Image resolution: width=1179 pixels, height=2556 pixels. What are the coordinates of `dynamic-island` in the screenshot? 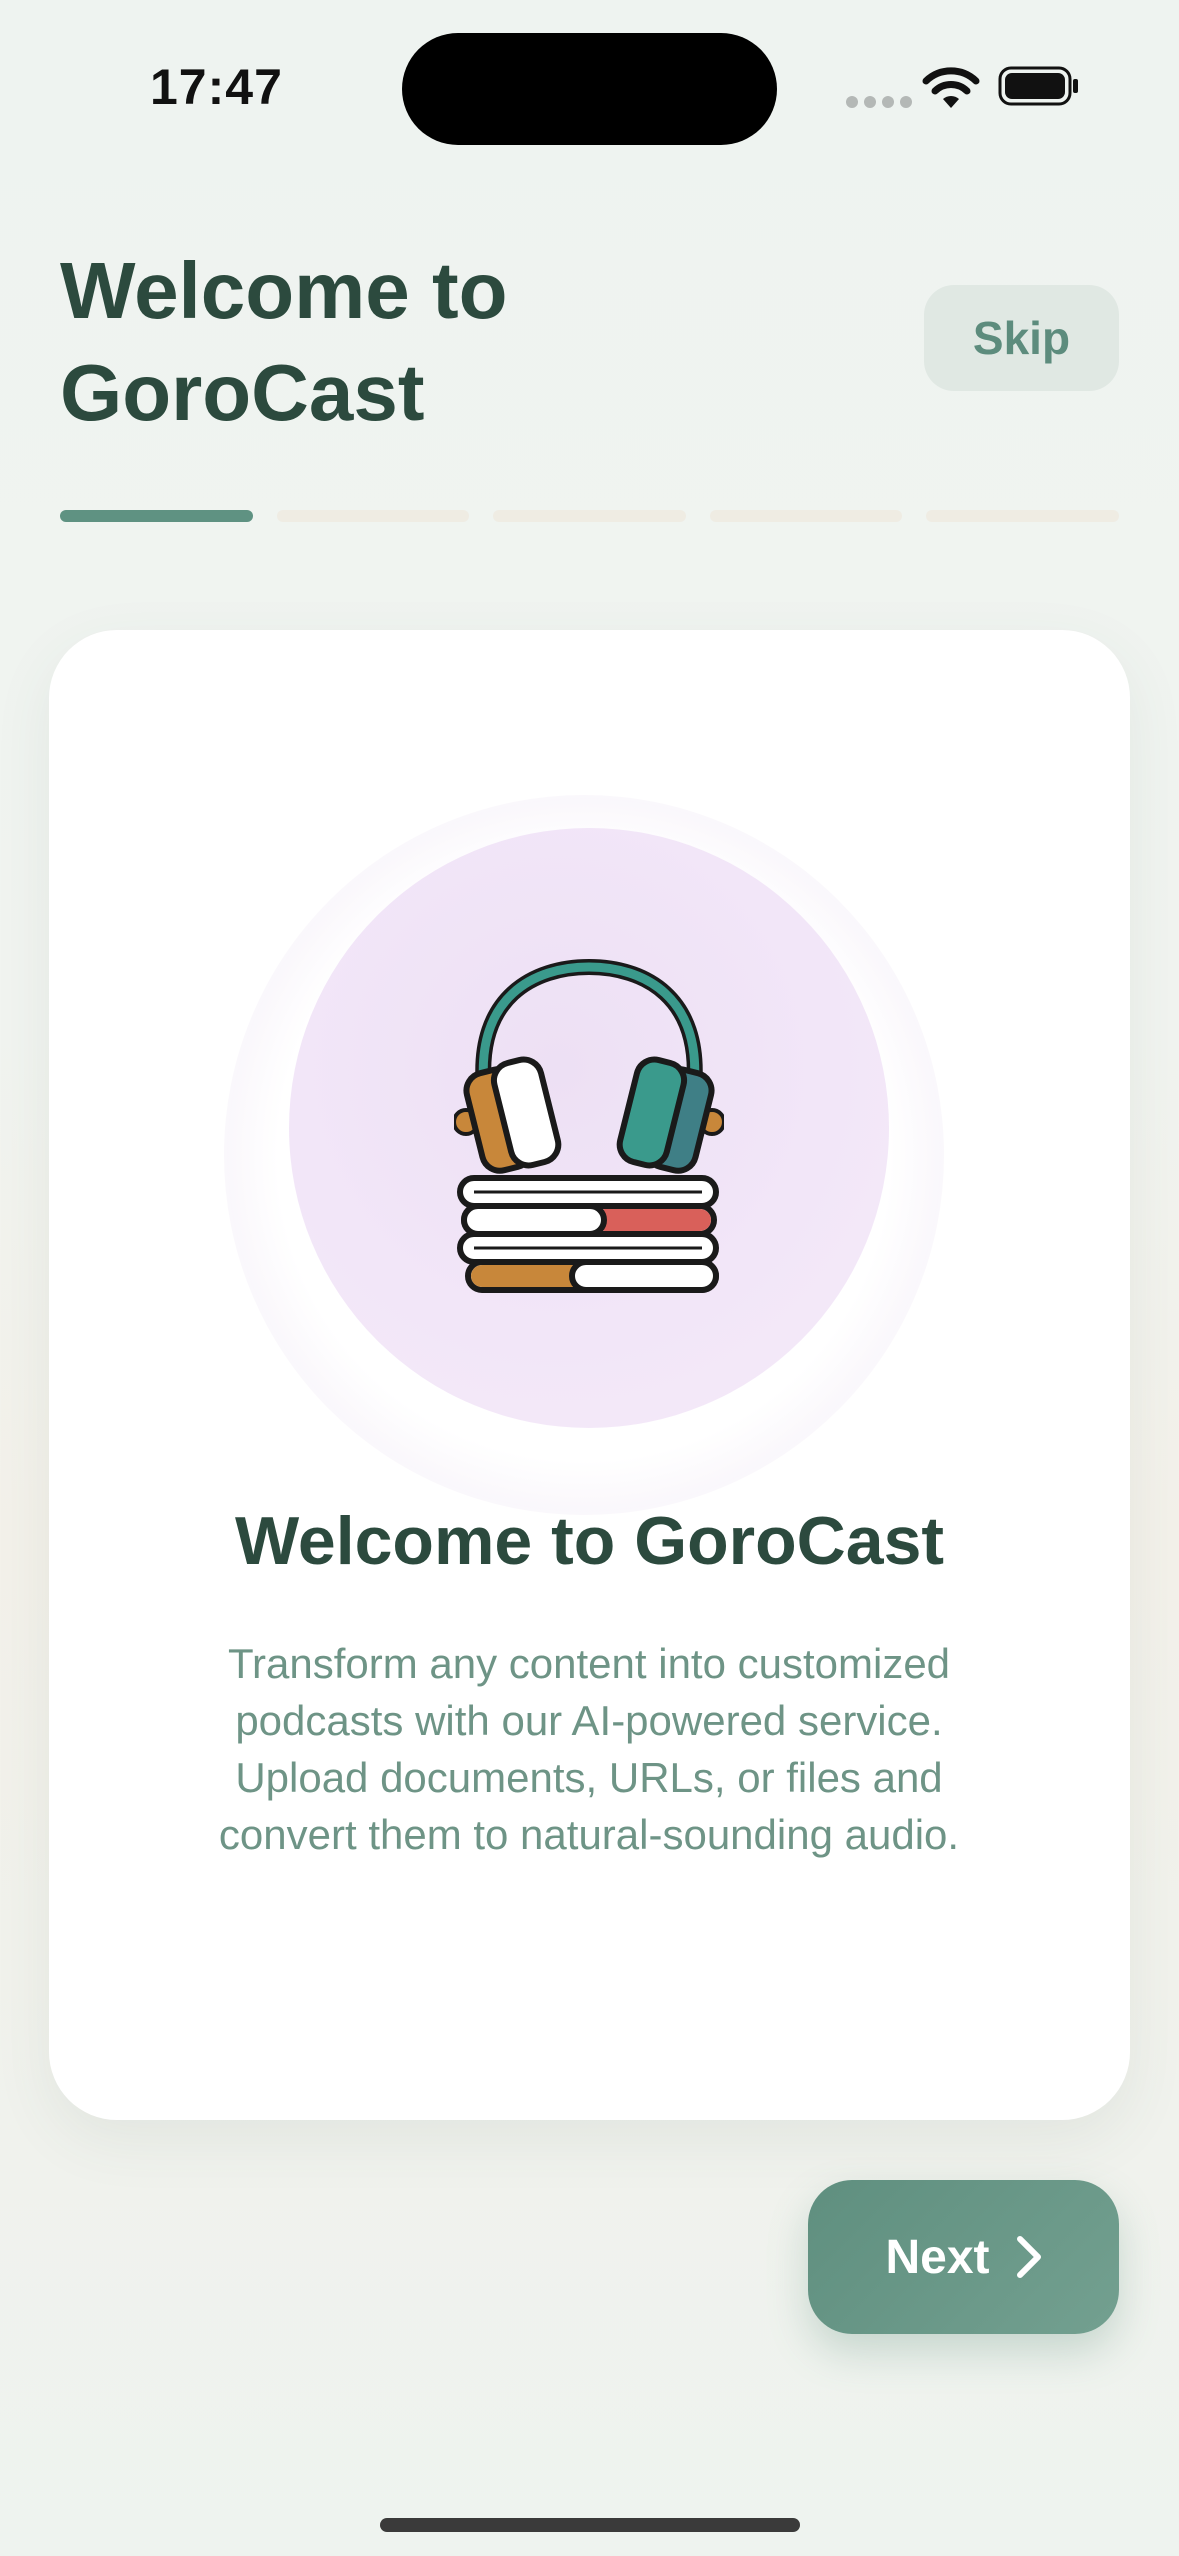 It's located at (589, 89).